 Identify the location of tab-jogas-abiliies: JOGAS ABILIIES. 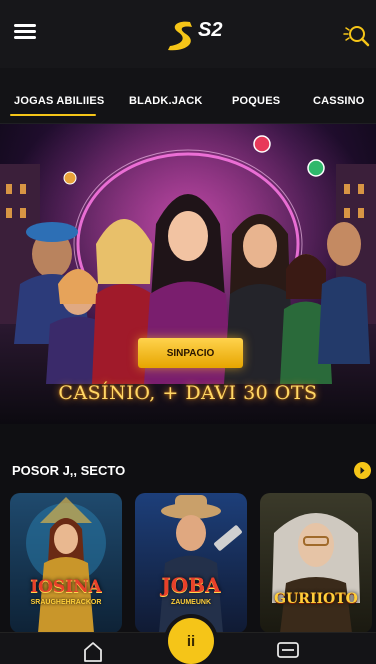
(59, 101).